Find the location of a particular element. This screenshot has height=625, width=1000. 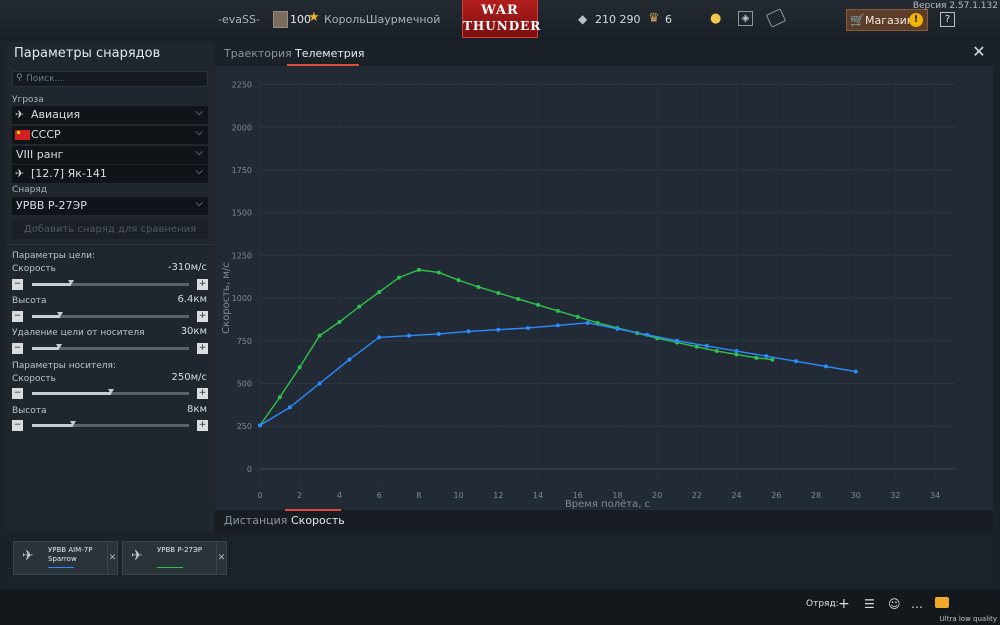

war-thunder-logo: WAR THUNDER is located at coordinates (502, 19).